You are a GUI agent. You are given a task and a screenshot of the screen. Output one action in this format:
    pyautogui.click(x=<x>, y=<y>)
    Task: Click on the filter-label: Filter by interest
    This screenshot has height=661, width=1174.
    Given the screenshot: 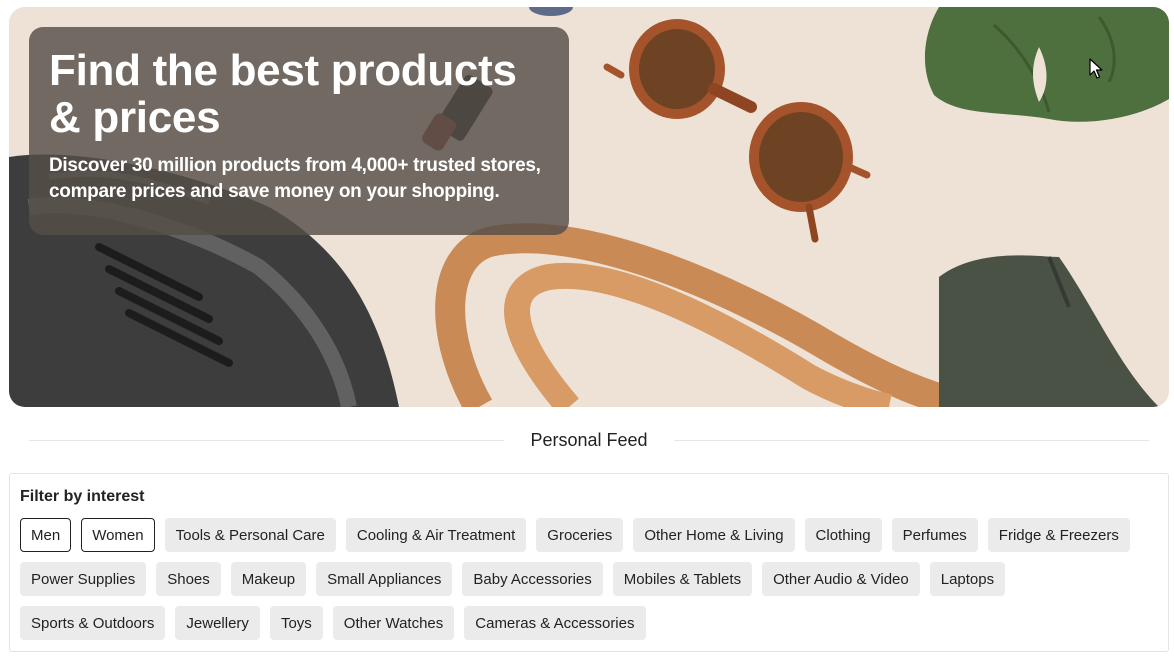 What is the action you would take?
    pyautogui.click(x=82, y=496)
    